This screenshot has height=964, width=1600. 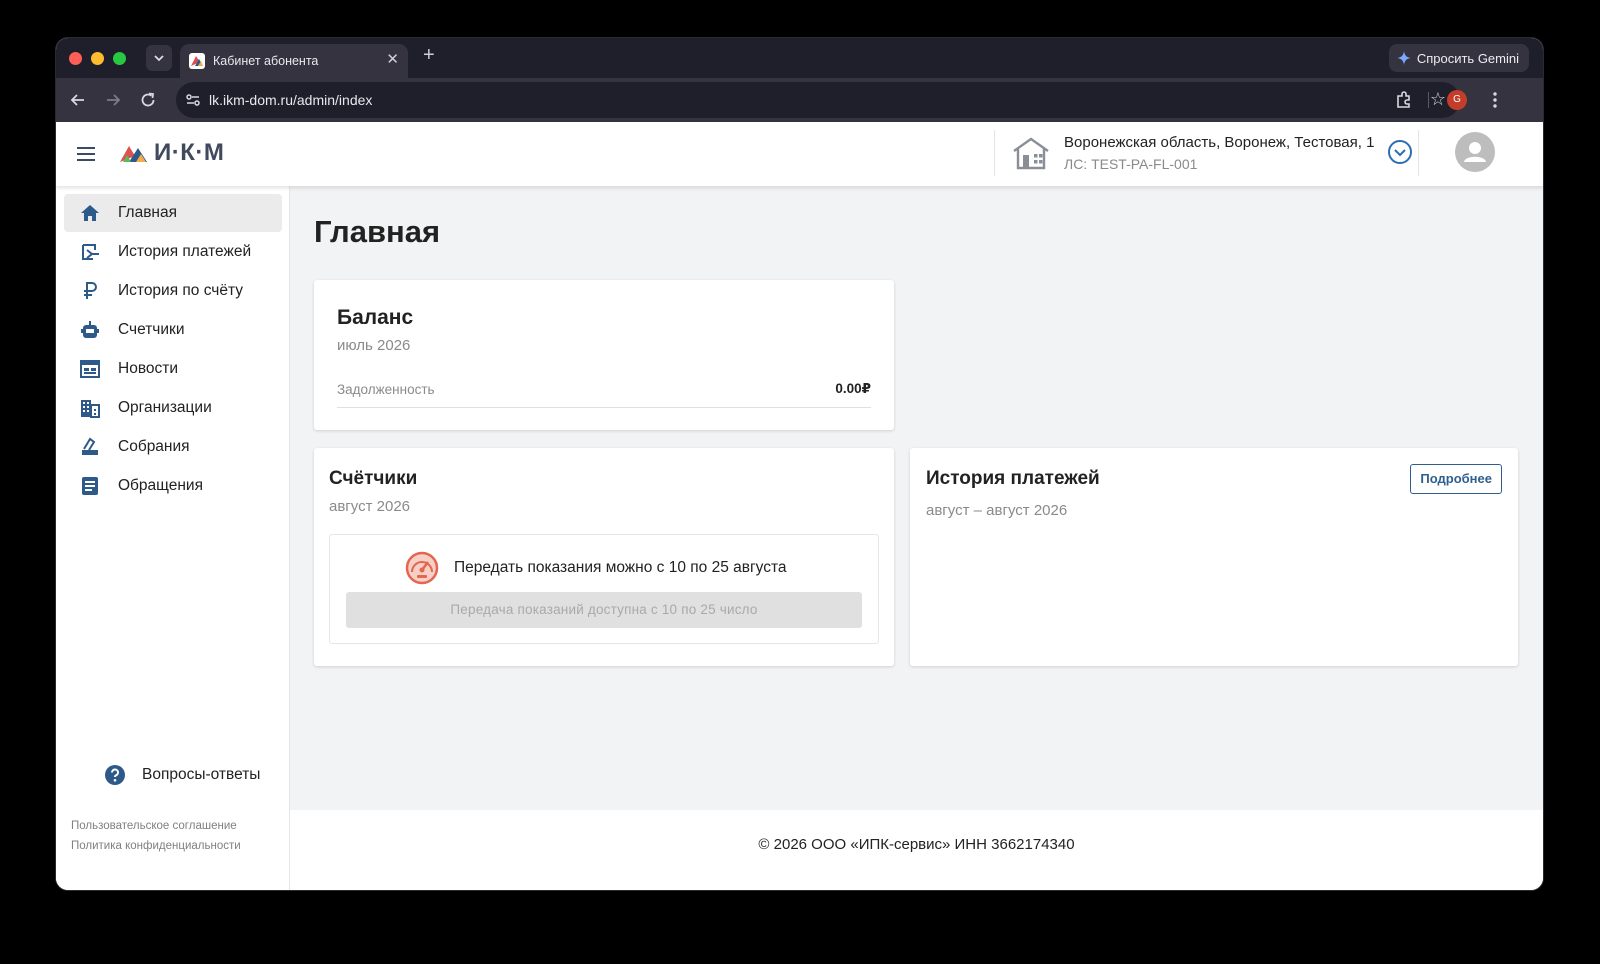 I want to click on gemini-sparkle-icon, so click(x=1403, y=58).